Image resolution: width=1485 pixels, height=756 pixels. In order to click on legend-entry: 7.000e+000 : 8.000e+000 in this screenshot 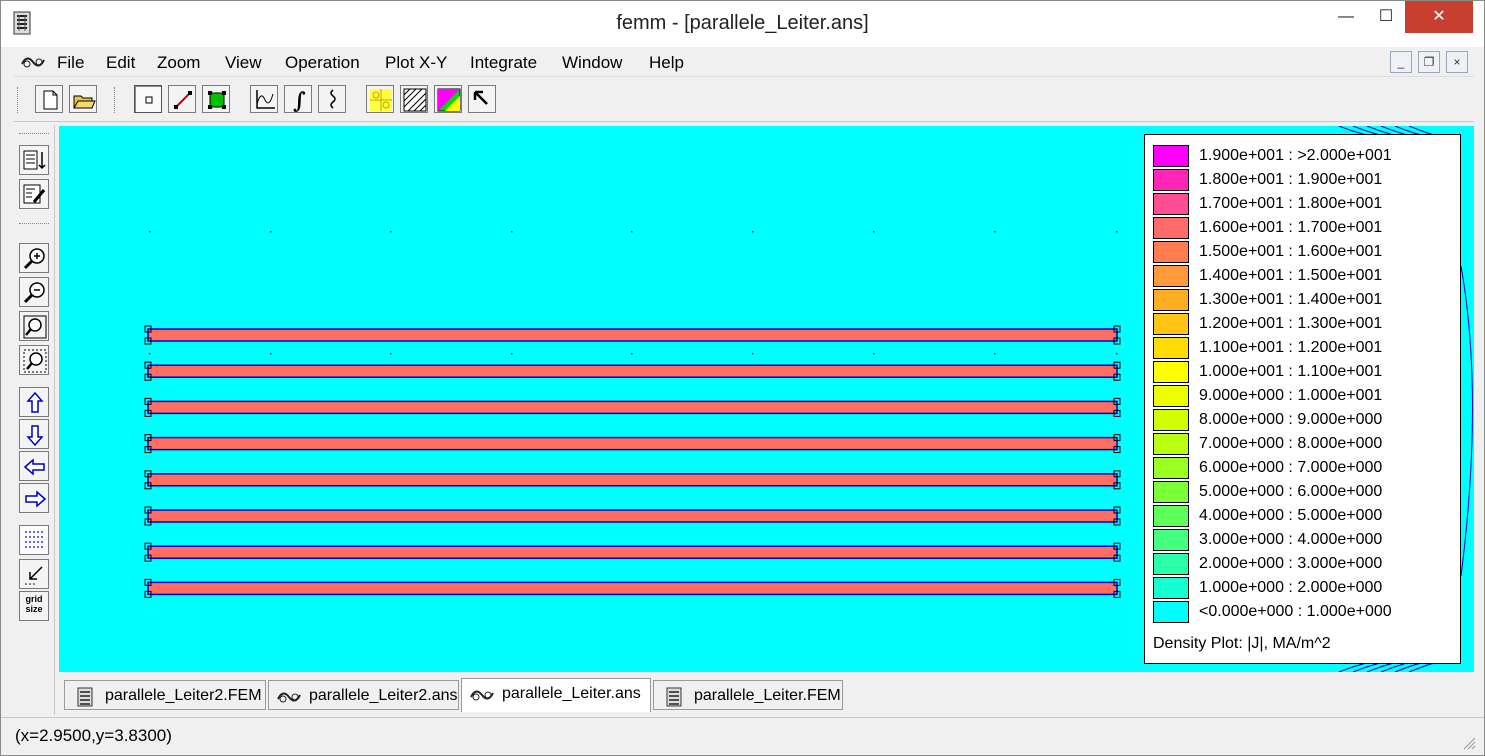, I will do `click(1305, 444)`.